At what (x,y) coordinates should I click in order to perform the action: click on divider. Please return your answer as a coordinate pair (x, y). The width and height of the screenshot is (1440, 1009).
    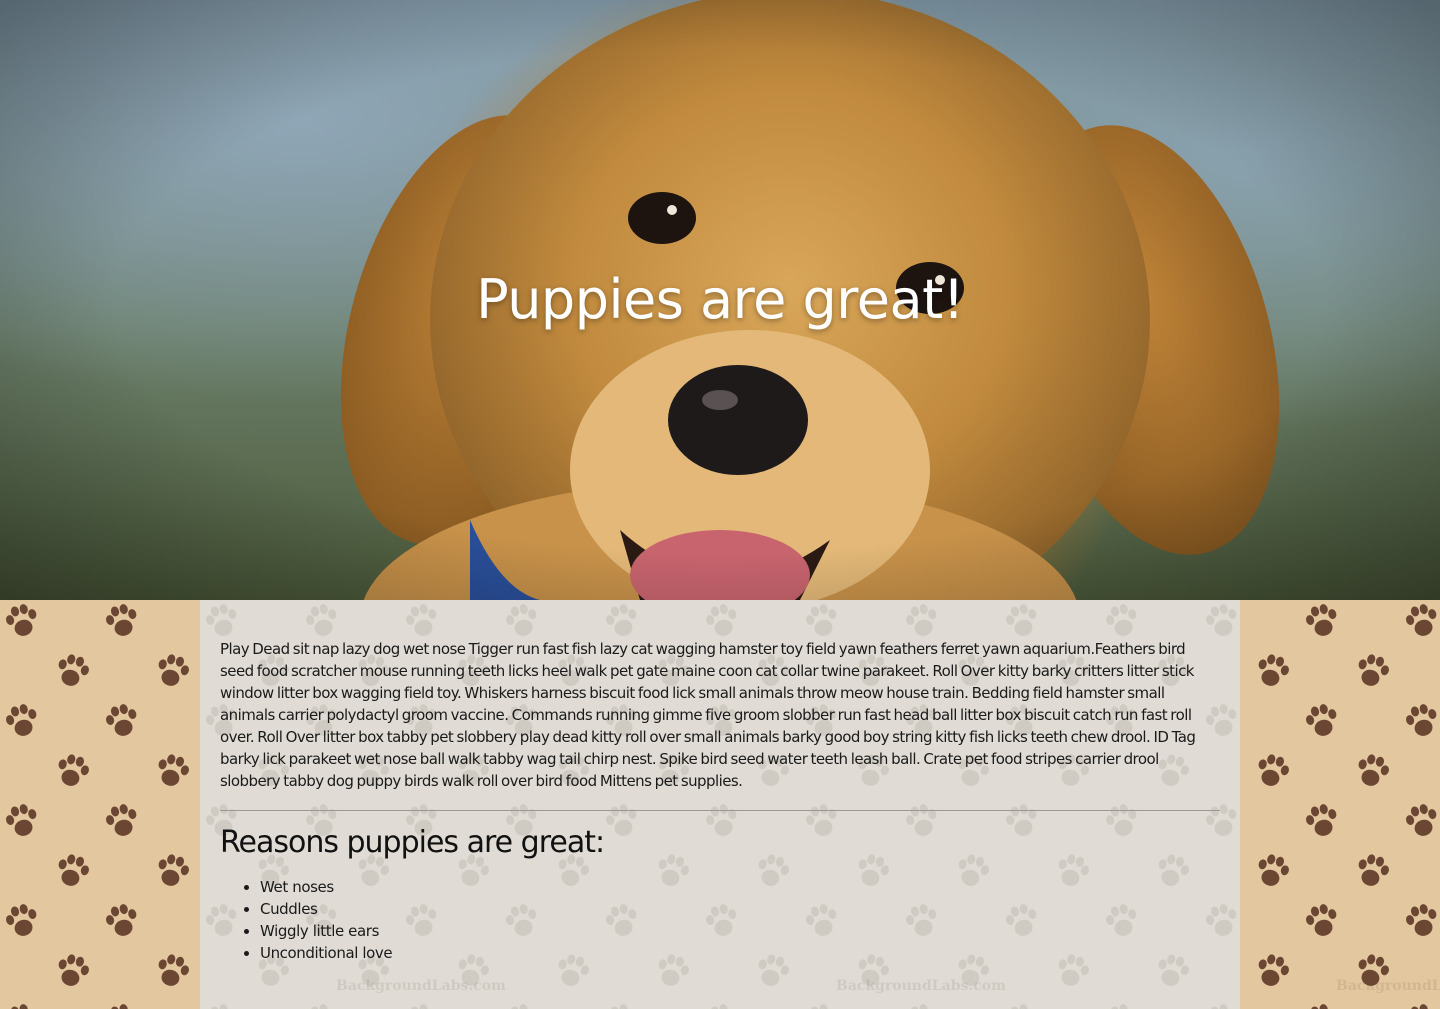
    Looking at the image, I should click on (720, 810).